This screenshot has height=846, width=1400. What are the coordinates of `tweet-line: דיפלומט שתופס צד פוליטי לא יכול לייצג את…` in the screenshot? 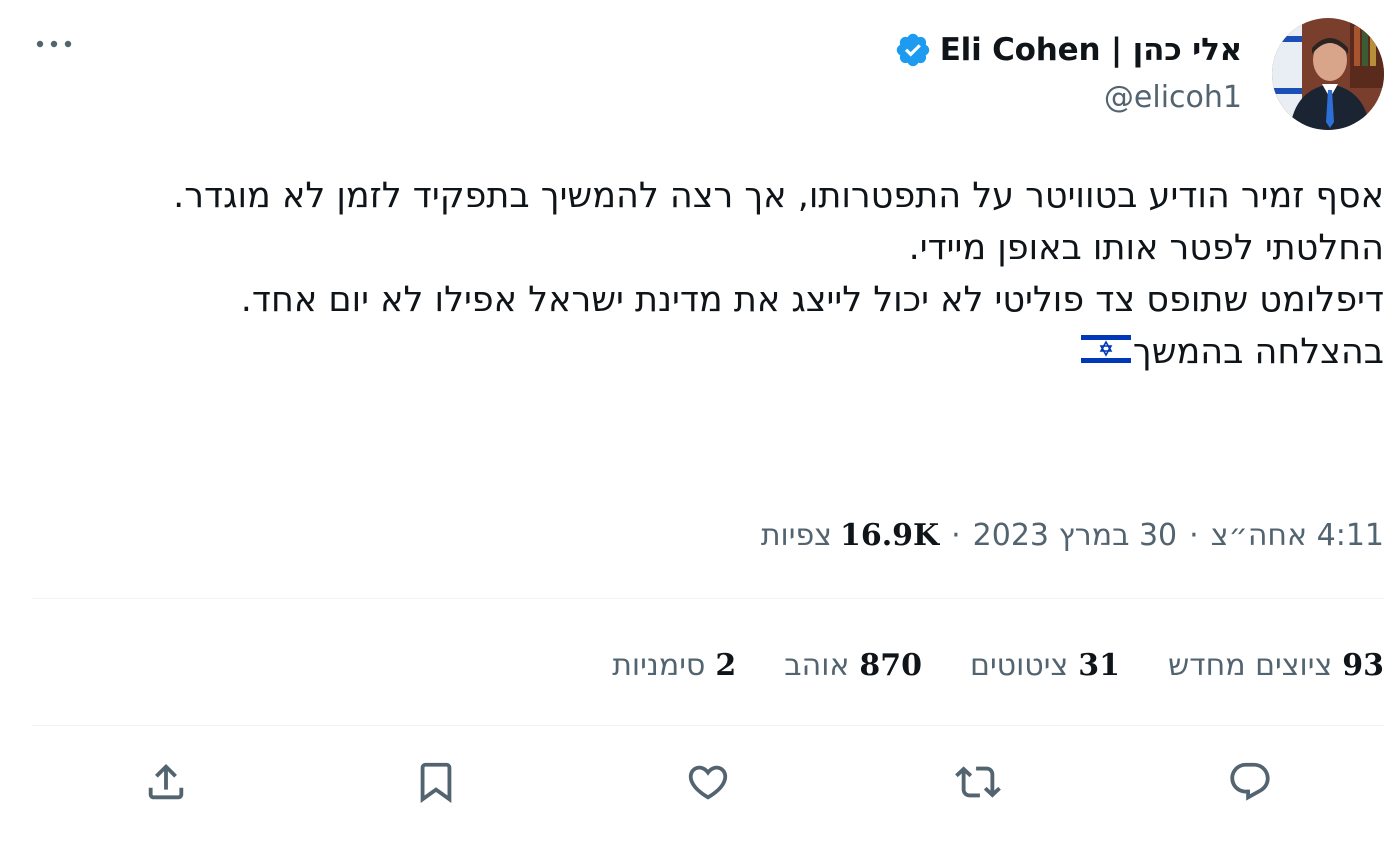 It's located at (812, 300).